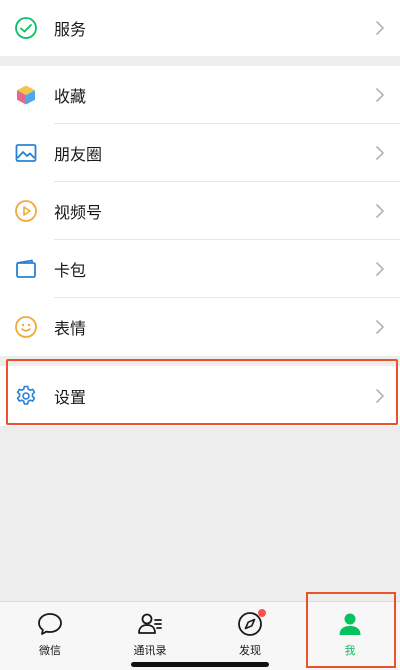  Describe the element at coordinates (350, 624) in the screenshot. I see `person-icon` at that location.